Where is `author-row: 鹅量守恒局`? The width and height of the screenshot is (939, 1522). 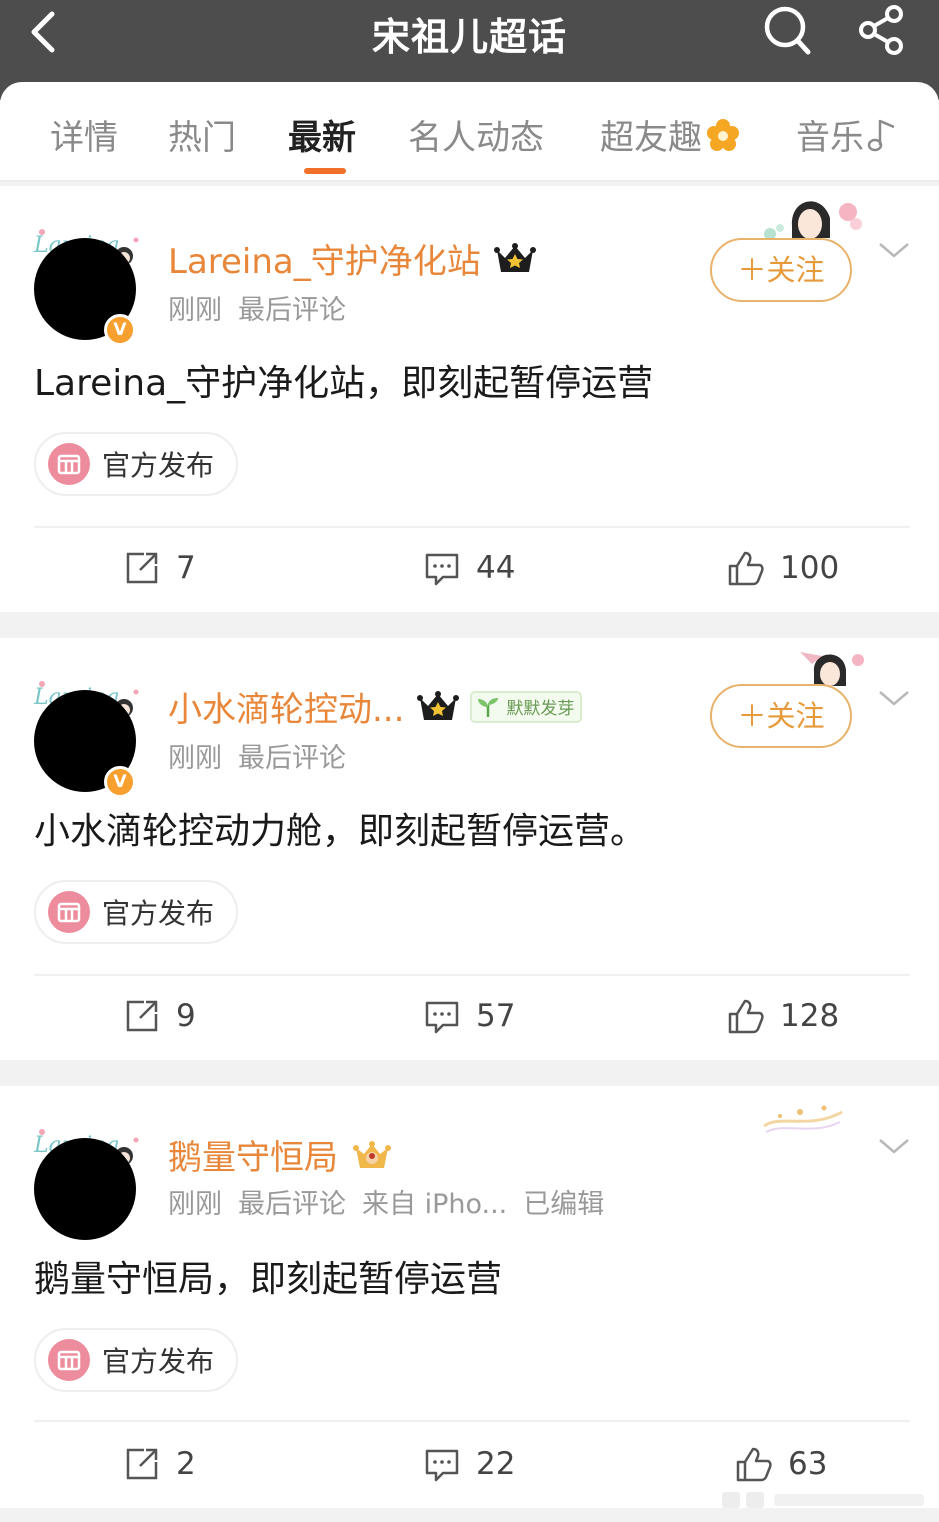
author-row: 鹅量守恒局 is located at coordinates (281, 1154).